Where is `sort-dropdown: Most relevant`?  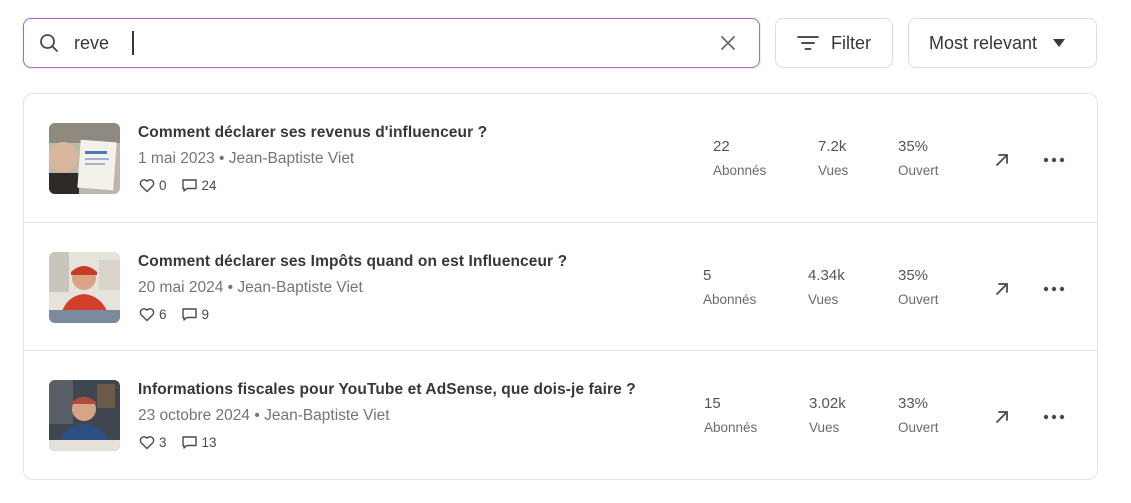 sort-dropdown: Most relevant is located at coordinates (1002, 43).